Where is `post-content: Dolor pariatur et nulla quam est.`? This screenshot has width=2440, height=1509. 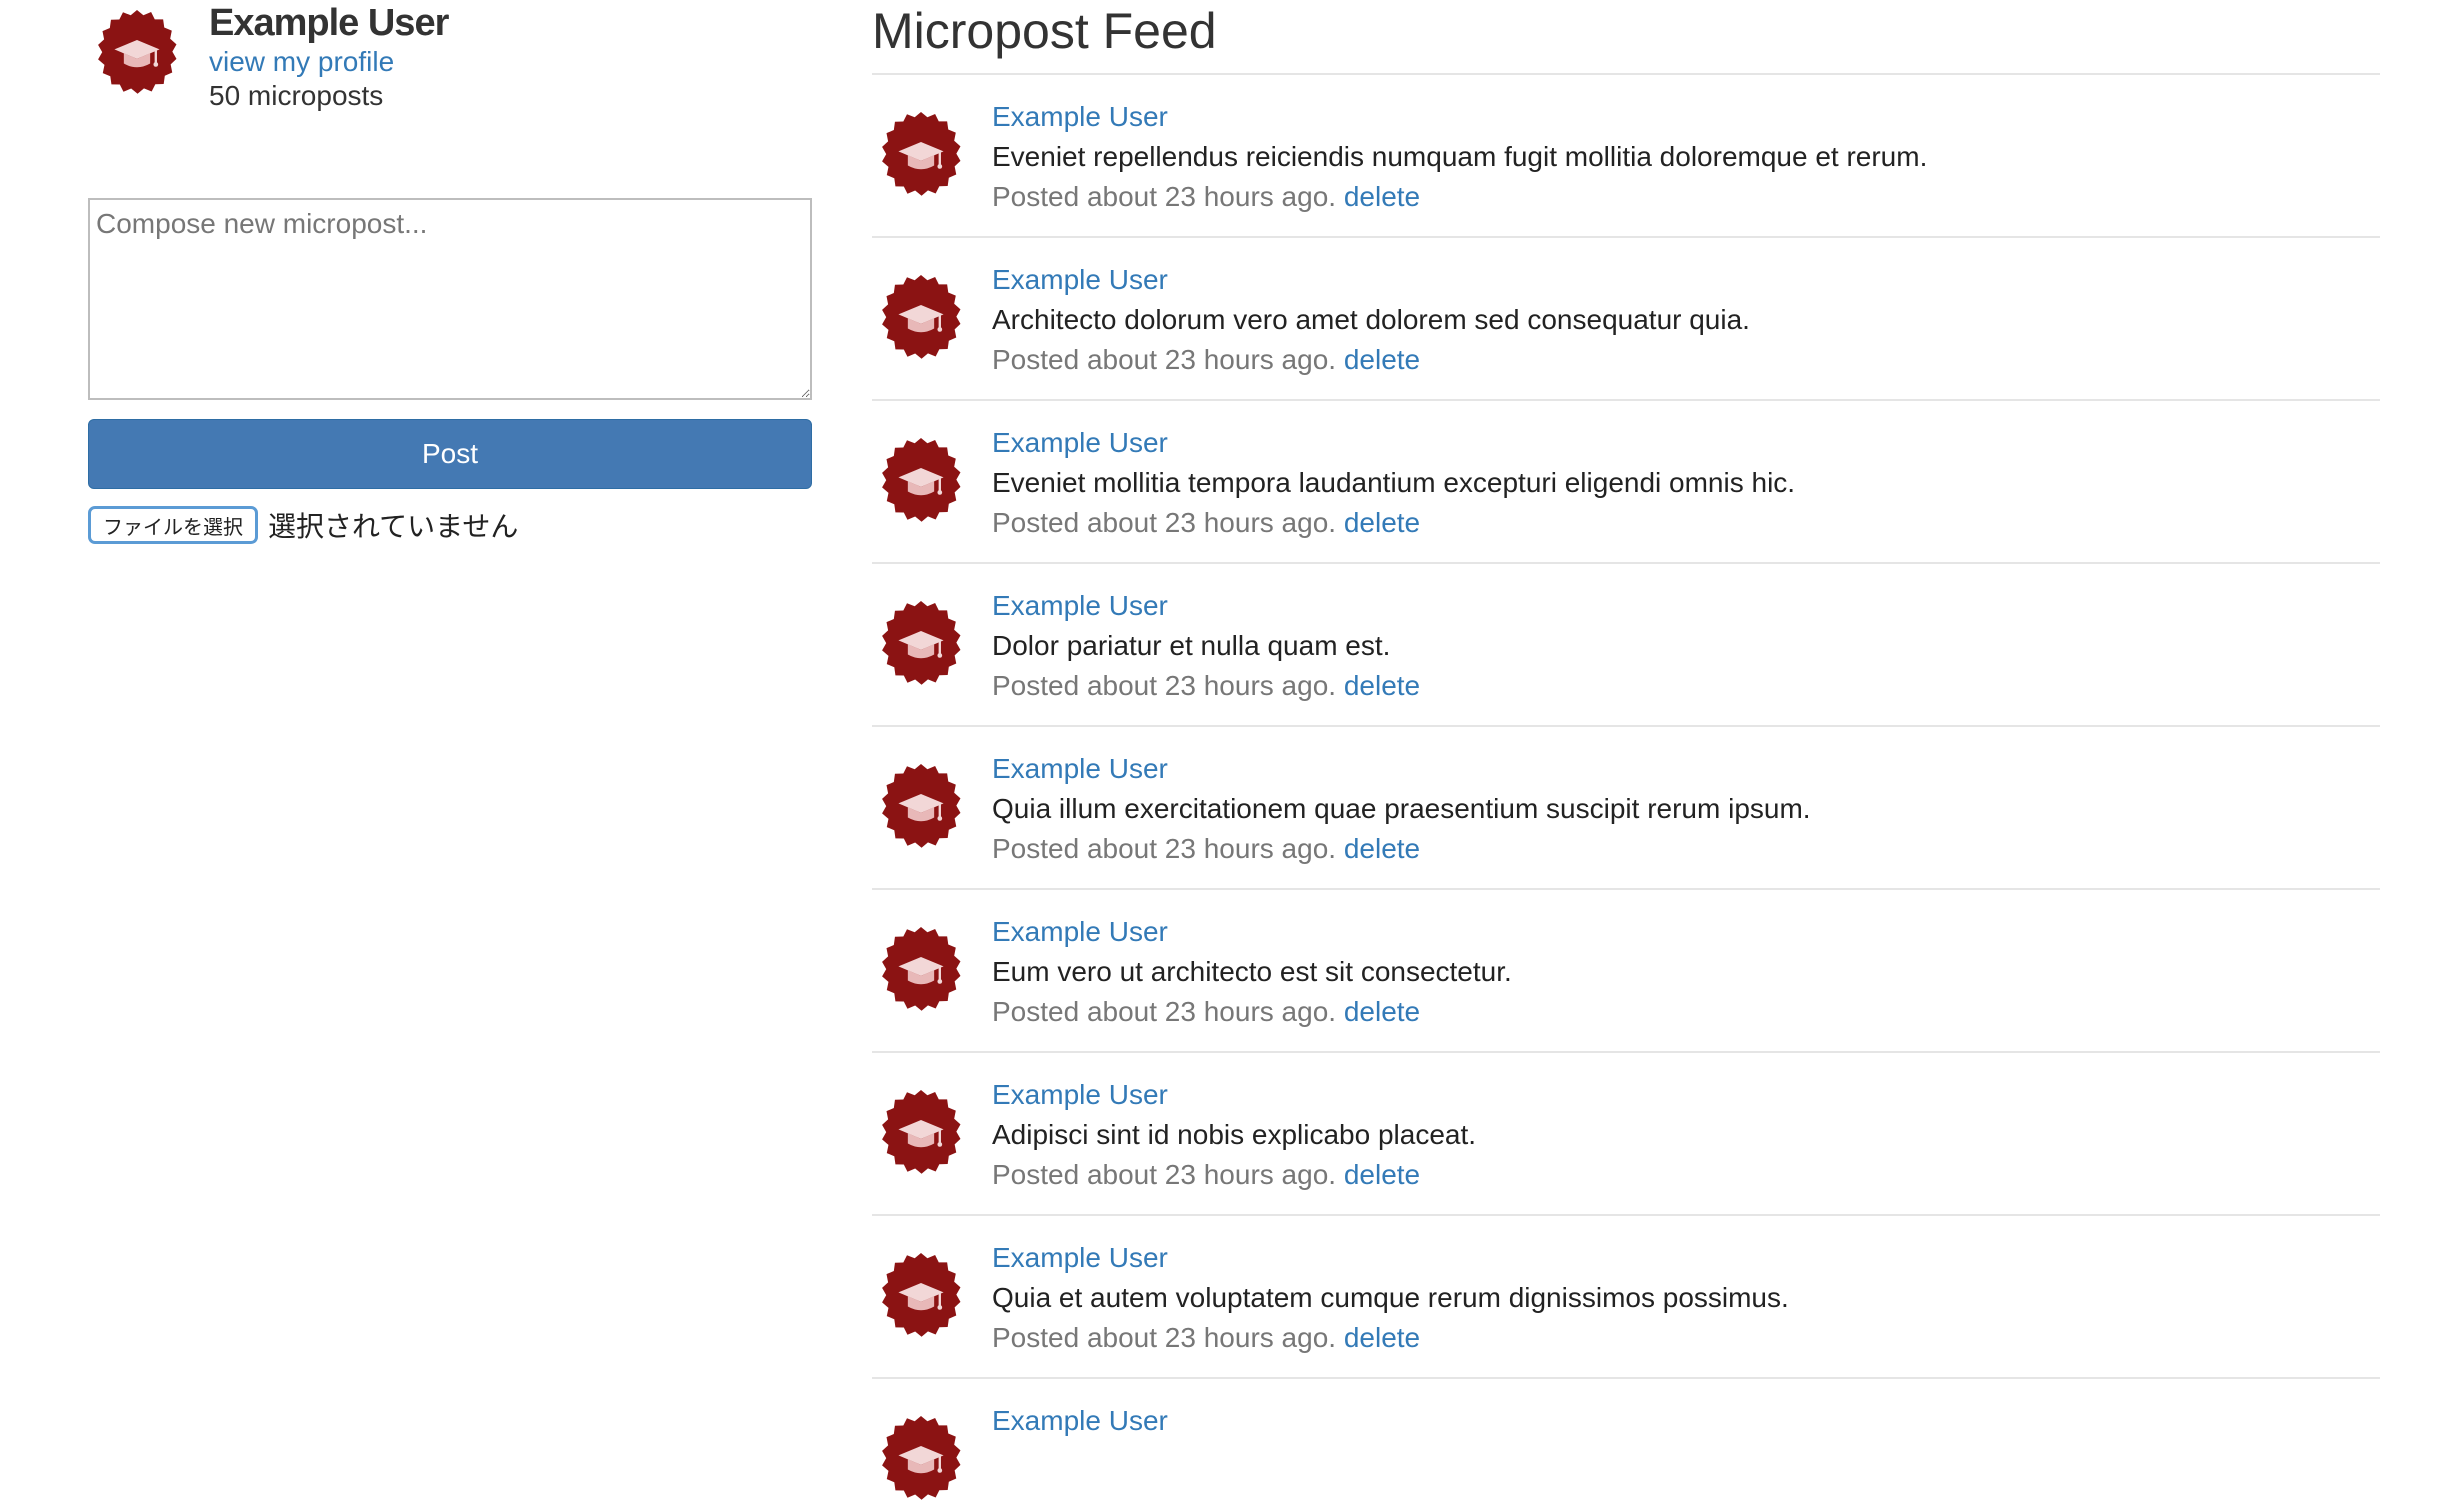 post-content: Dolor pariatur et nulla quam est. is located at coordinates (1191, 645).